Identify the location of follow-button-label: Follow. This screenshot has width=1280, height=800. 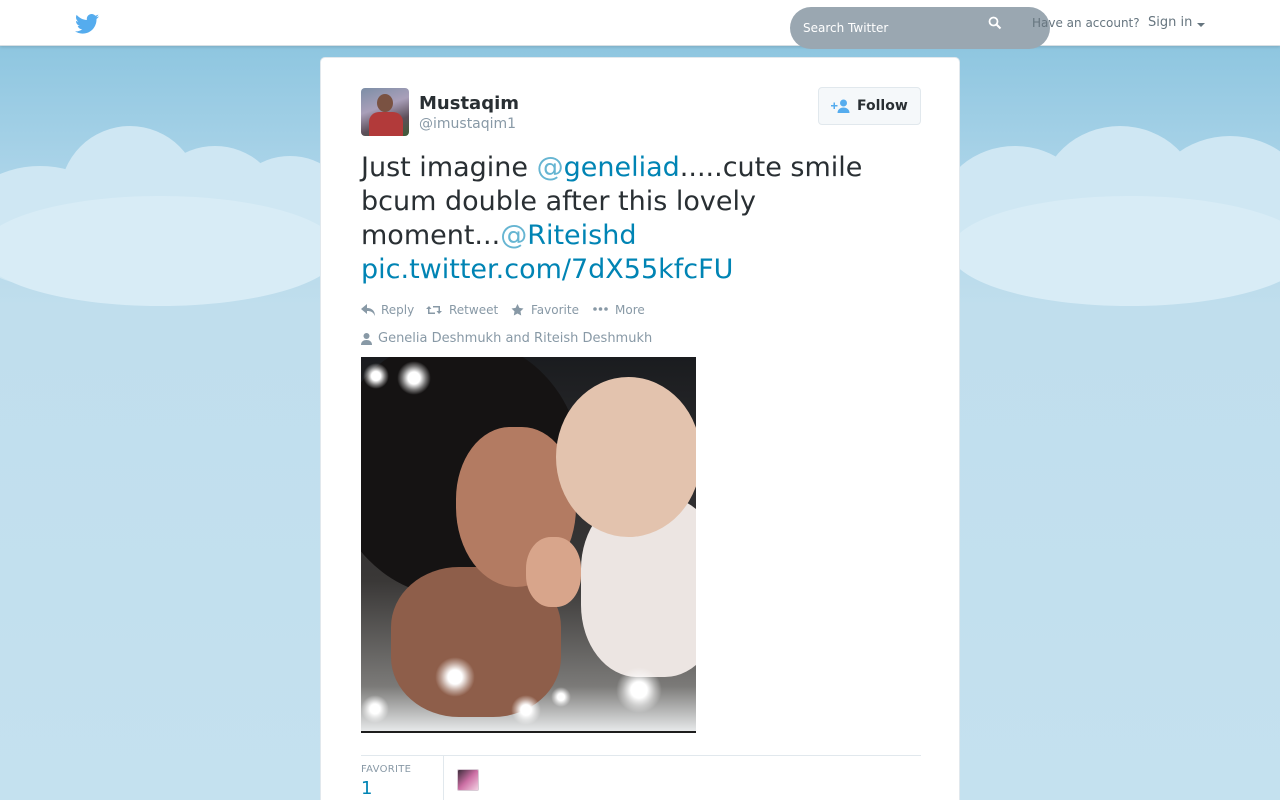
(882, 106).